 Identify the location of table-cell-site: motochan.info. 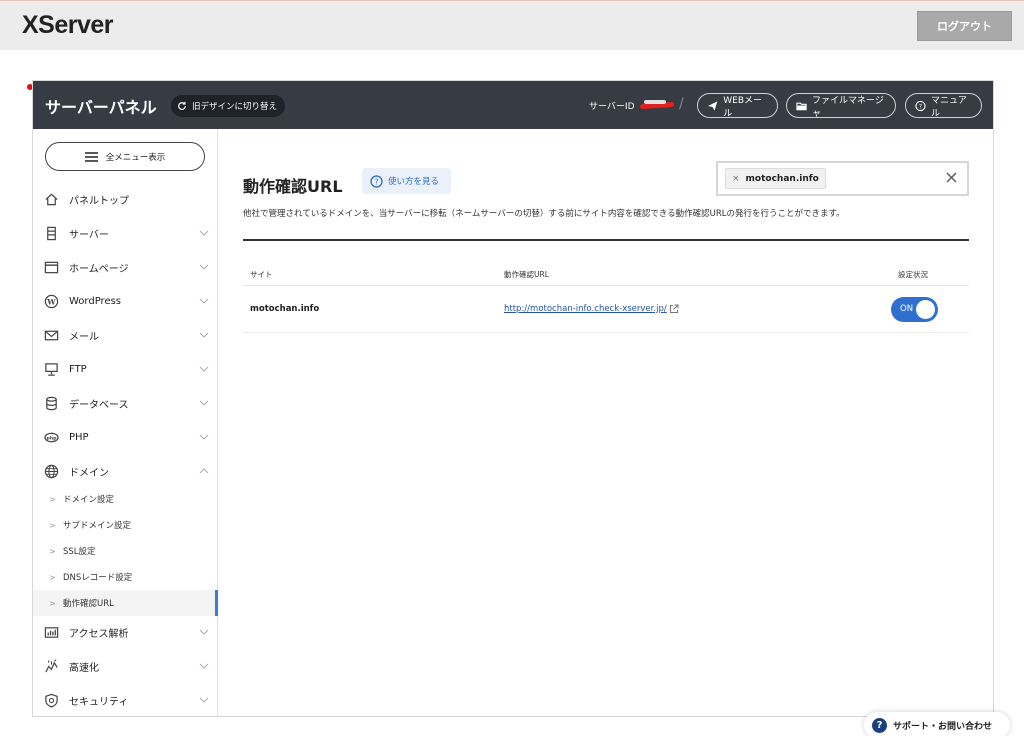
(285, 309).